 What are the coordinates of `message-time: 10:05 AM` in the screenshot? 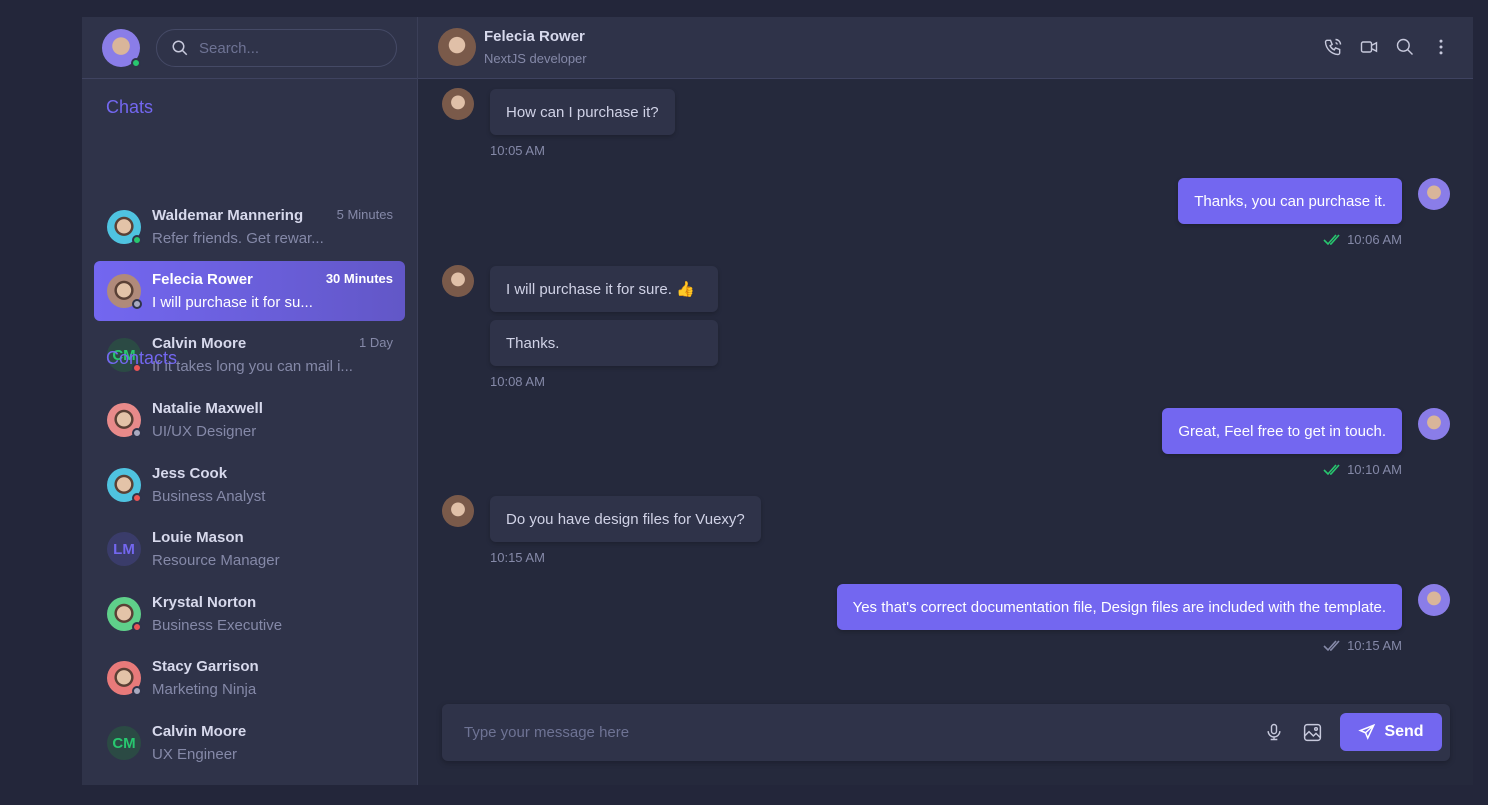 It's located at (517, 150).